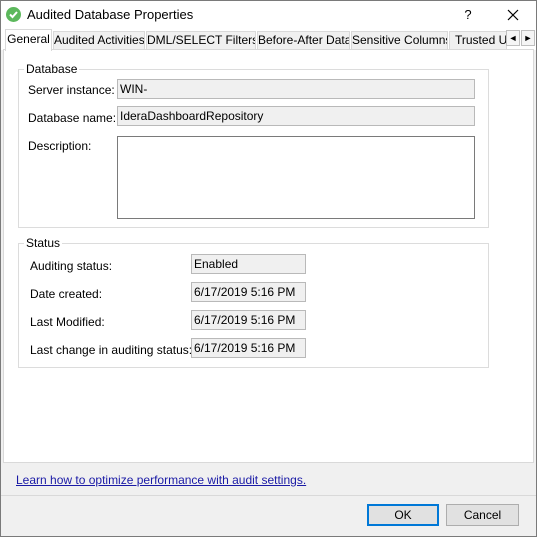  What do you see at coordinates (201, 40) in the screenshot?
I see `tab-dml-select-filters: DML/SELECT Filters` at bounding box center [201, 40].